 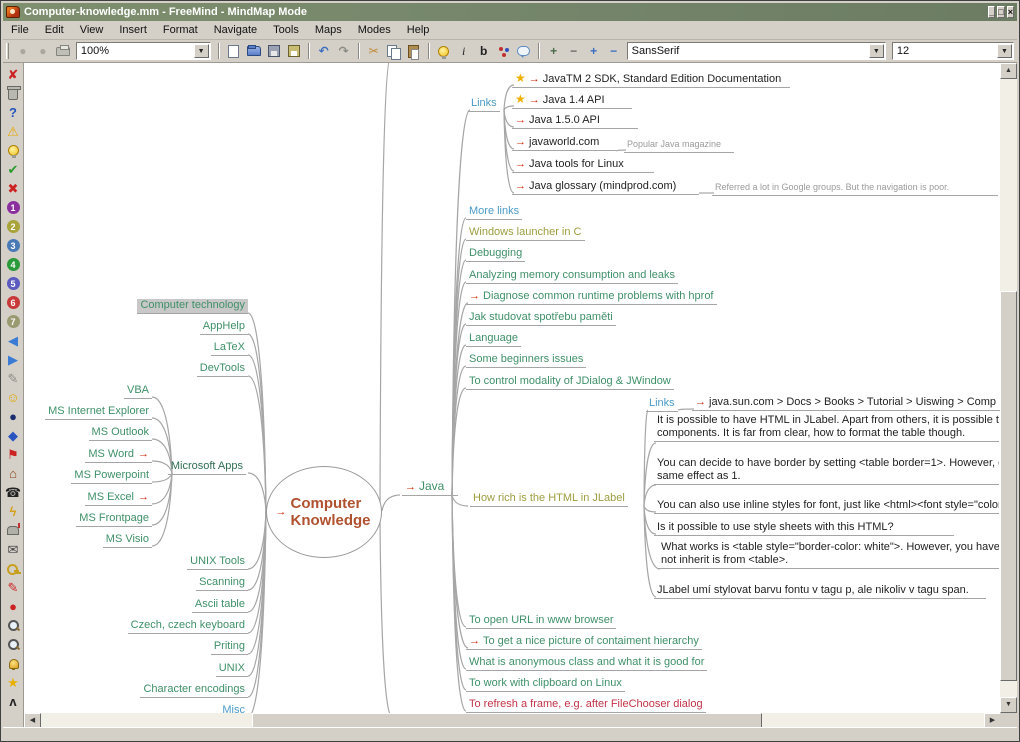 I want to click on decrease-font-icon: −, so click(x=574, y=51).